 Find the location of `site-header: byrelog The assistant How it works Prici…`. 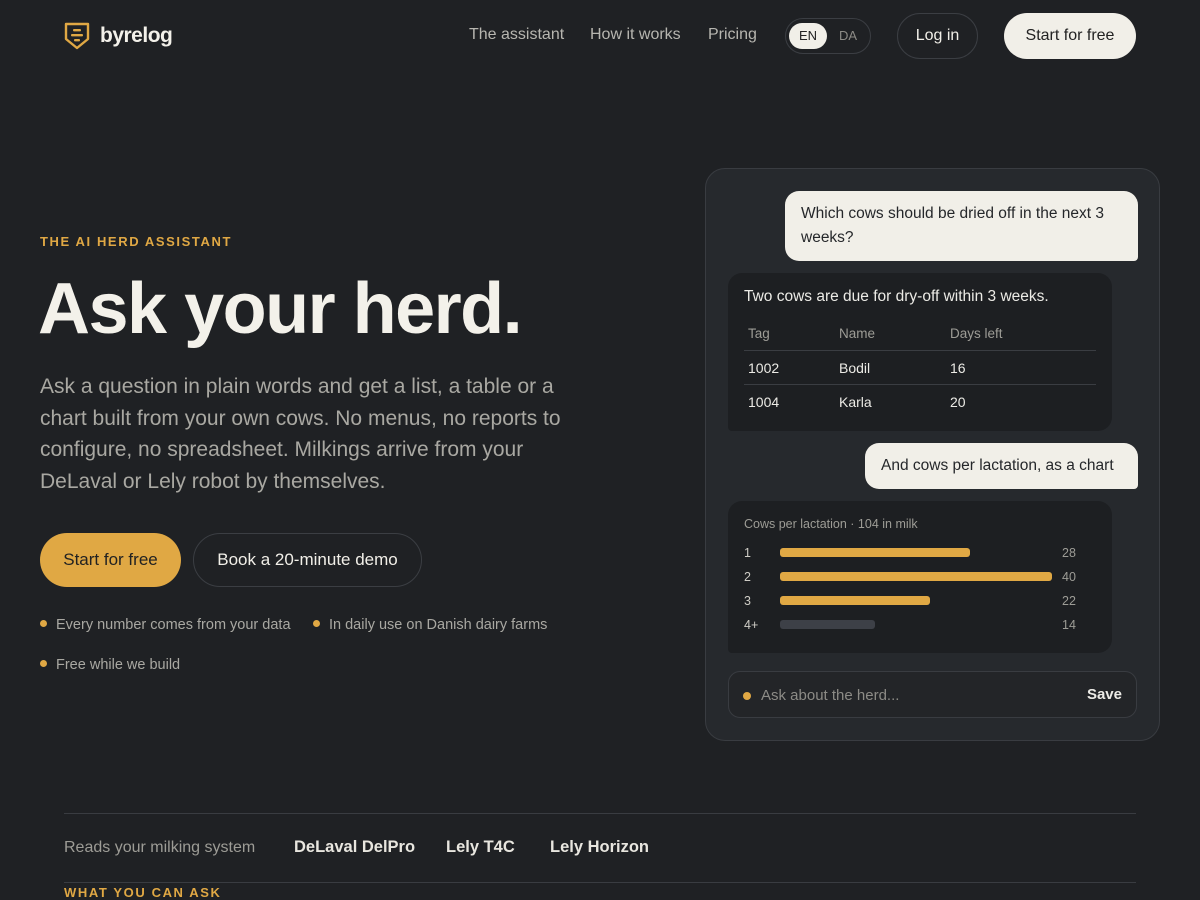

site-header: byrelog The assistant How it works Prici… is located at coordinates (600, 36).